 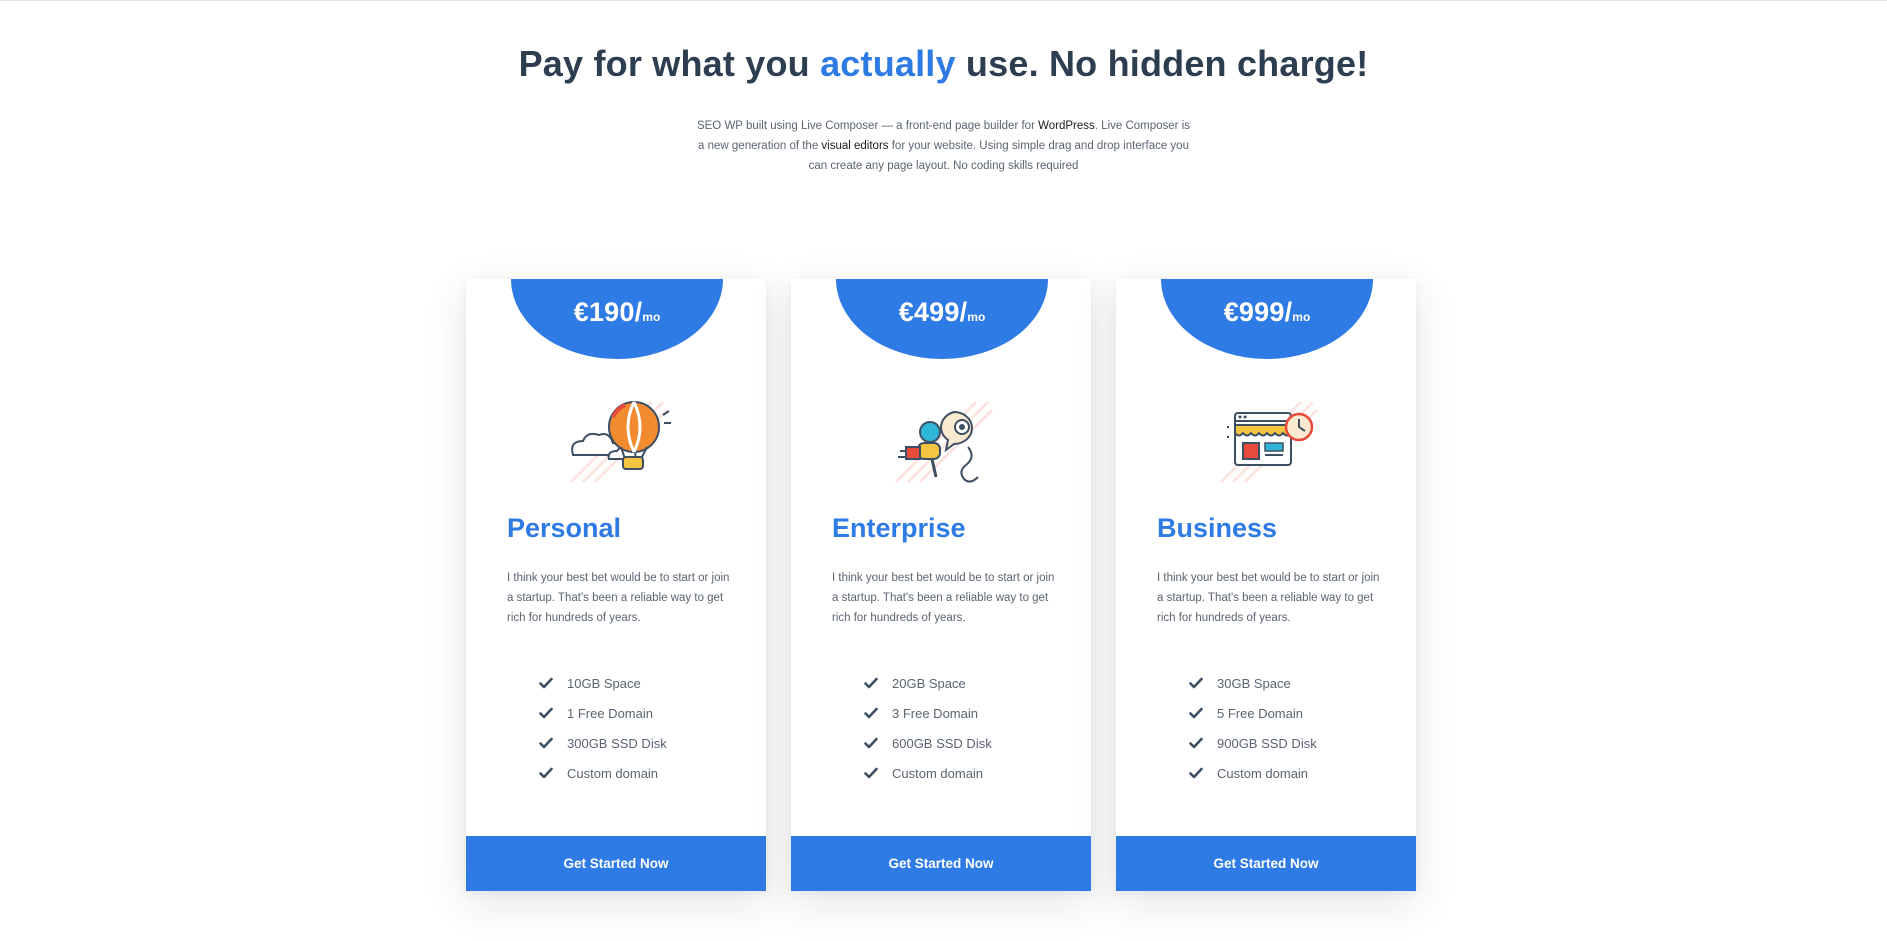 I want to click on feature-label: 10GB Space, so click(x=604, y=683).